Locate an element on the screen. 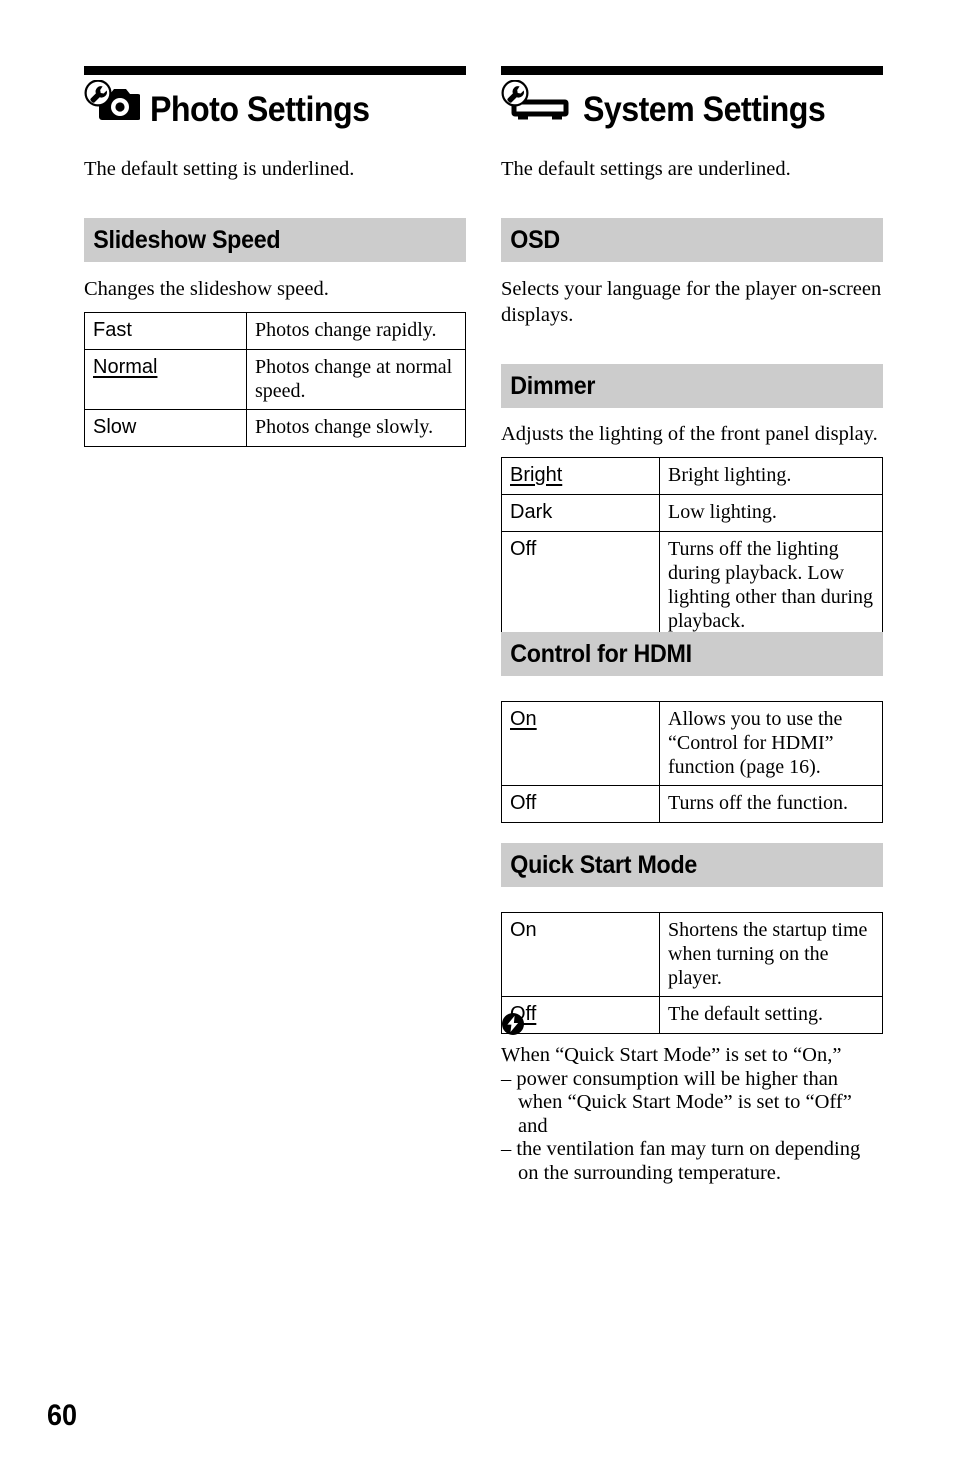 This screenshot has height=1483, width=954. table-row: Normal Photos change at normal speed. is located at coordinates (275, 379).